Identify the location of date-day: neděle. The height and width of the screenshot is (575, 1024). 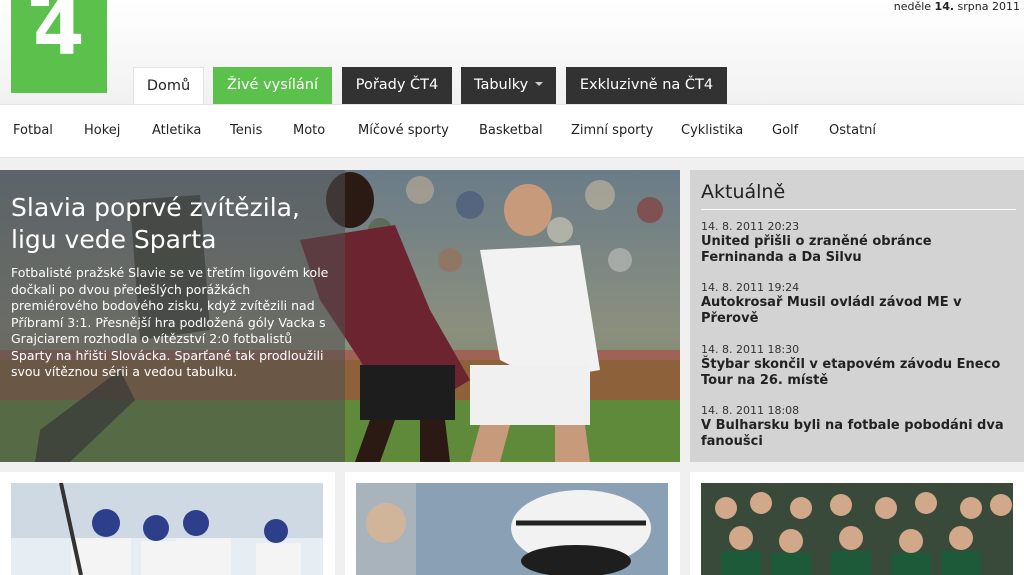
(912, 6).